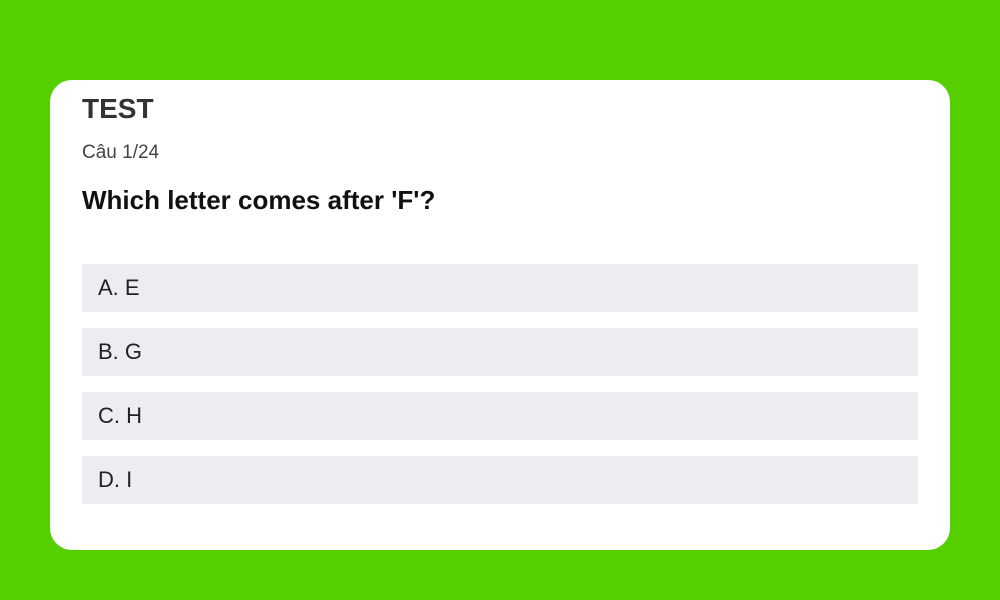 This screenshot has height=600, width=1000. What do you see at coordinates (500, 480) in the screenshot?
I see `answer-option-d: D. I` at bounding box center [500, 480].